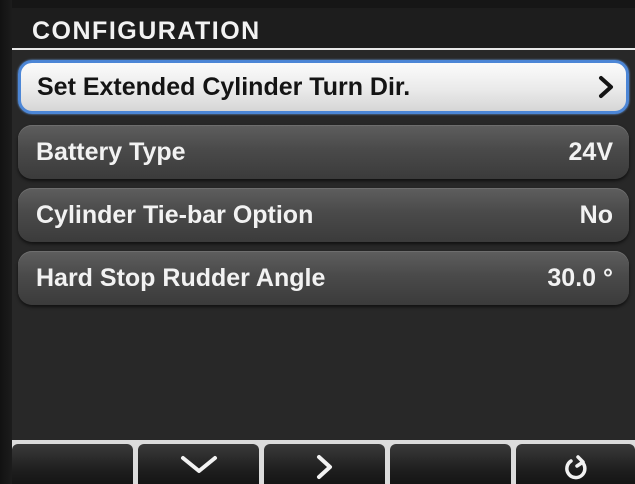  Describe the element at coordinates (224, 87) in the screenshot. I see `menu-item-label: Set Extended Cylinder Turn Dir.` at that location.